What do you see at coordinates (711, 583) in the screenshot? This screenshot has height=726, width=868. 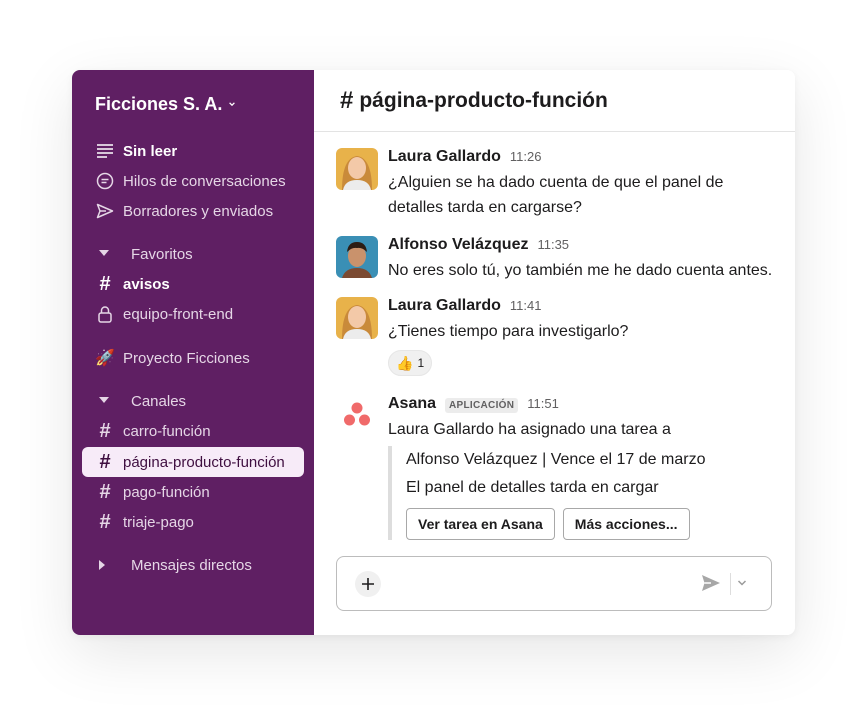 I see `send-icon` at bounding box center [711, 583].